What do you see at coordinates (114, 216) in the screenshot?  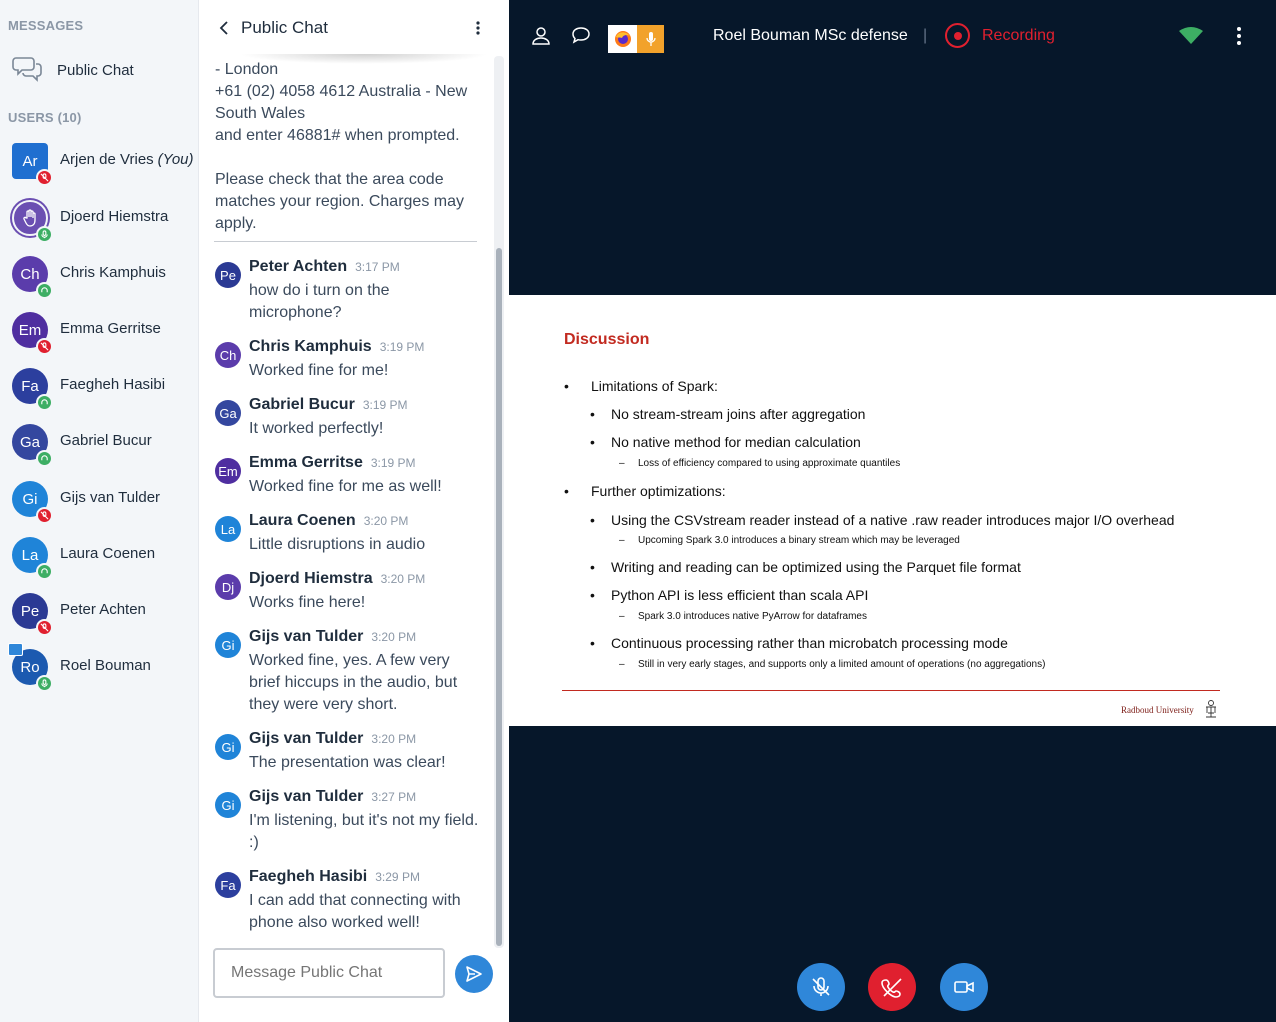 I see `user-name: Djoerd Hiemstra` at bounding box center [114, 216].